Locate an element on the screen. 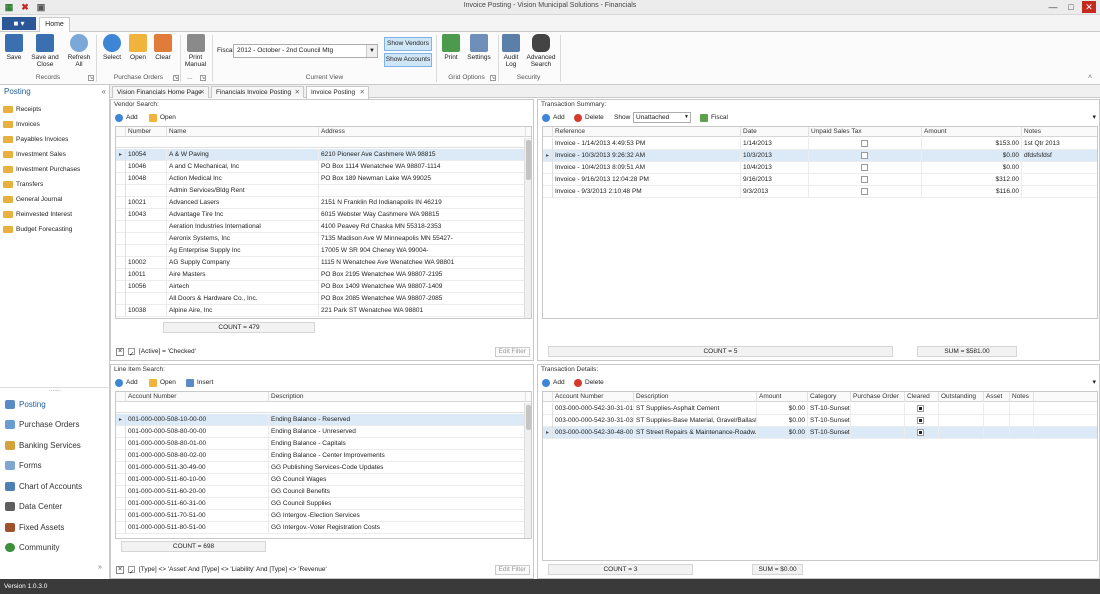 The width and height of the screenshot is (1100, 594). edit-filter-button: Edit Filter is located at coordinates (512, 352).